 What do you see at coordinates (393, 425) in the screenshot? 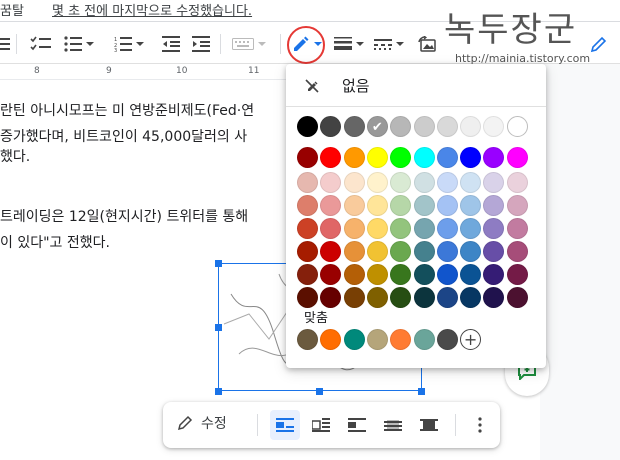
I see `behind-text-button` at bounding box center [393, 425].